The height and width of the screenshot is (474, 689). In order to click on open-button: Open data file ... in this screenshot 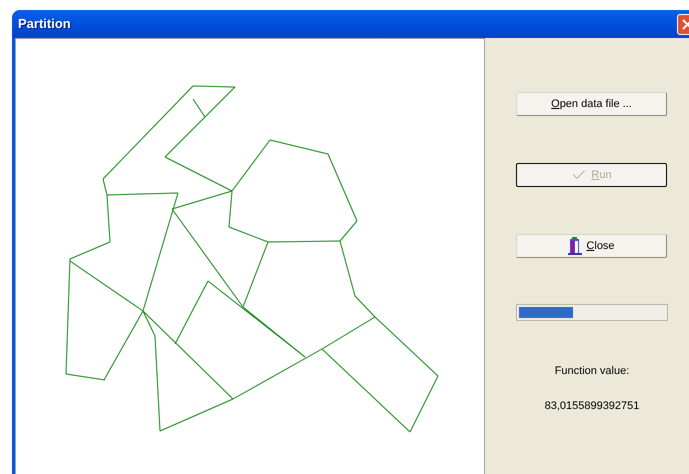, I will do `click(591, 104)`.